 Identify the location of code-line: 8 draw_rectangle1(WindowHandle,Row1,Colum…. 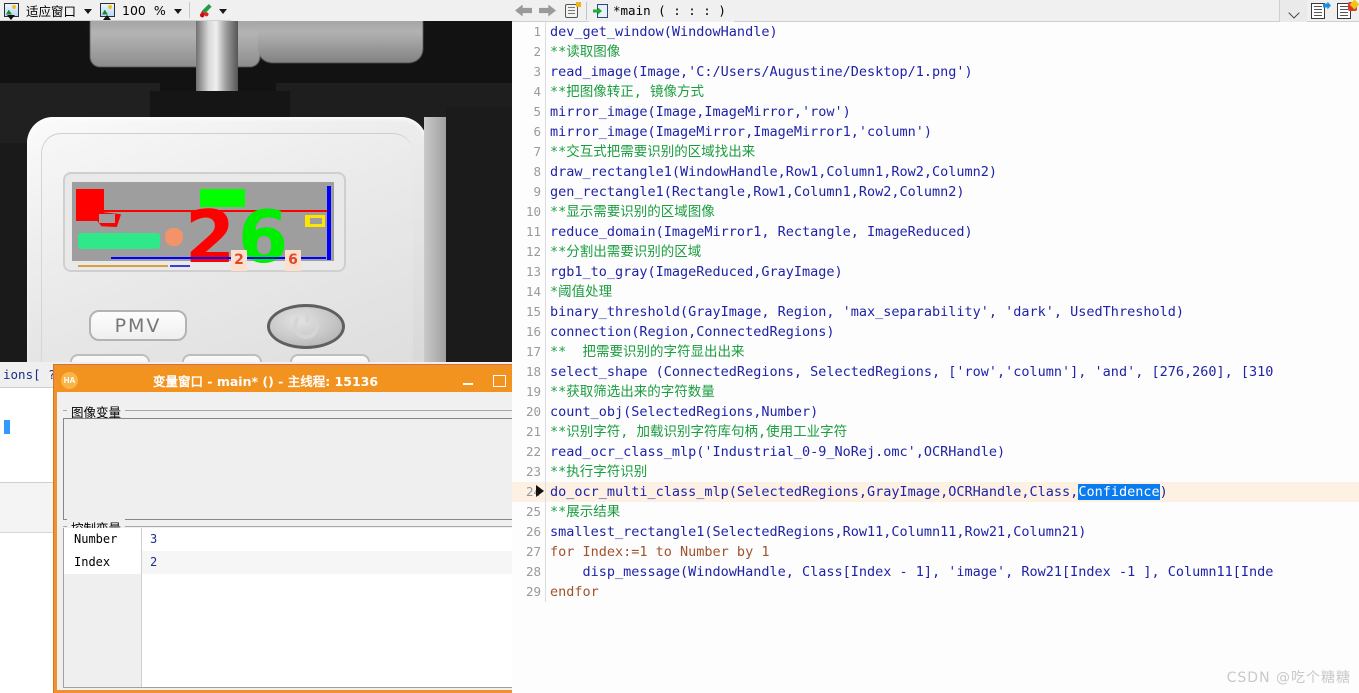
(935, 172).